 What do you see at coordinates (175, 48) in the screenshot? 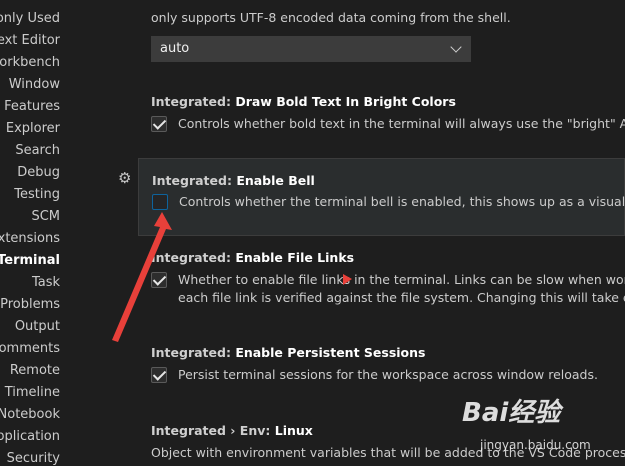
I see `select-value: auto` at bounding box center [175, 48].